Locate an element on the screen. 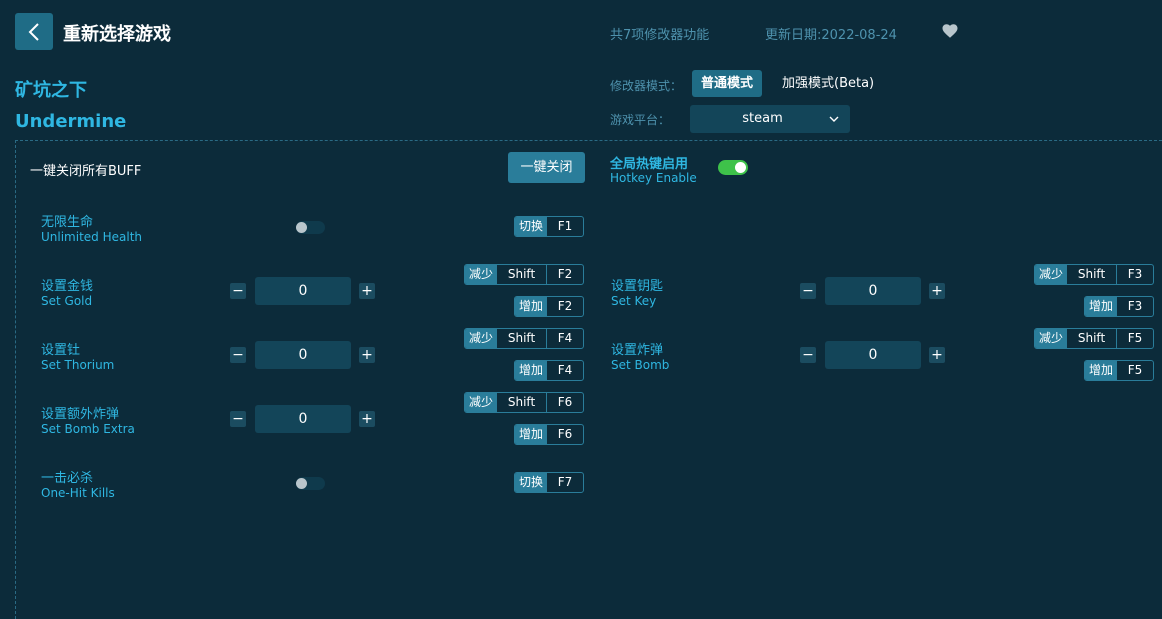 The image size is (1162, 619). key-decrease-hotkey: 减少 Shift F3 is located at coordinates (1094, 274).